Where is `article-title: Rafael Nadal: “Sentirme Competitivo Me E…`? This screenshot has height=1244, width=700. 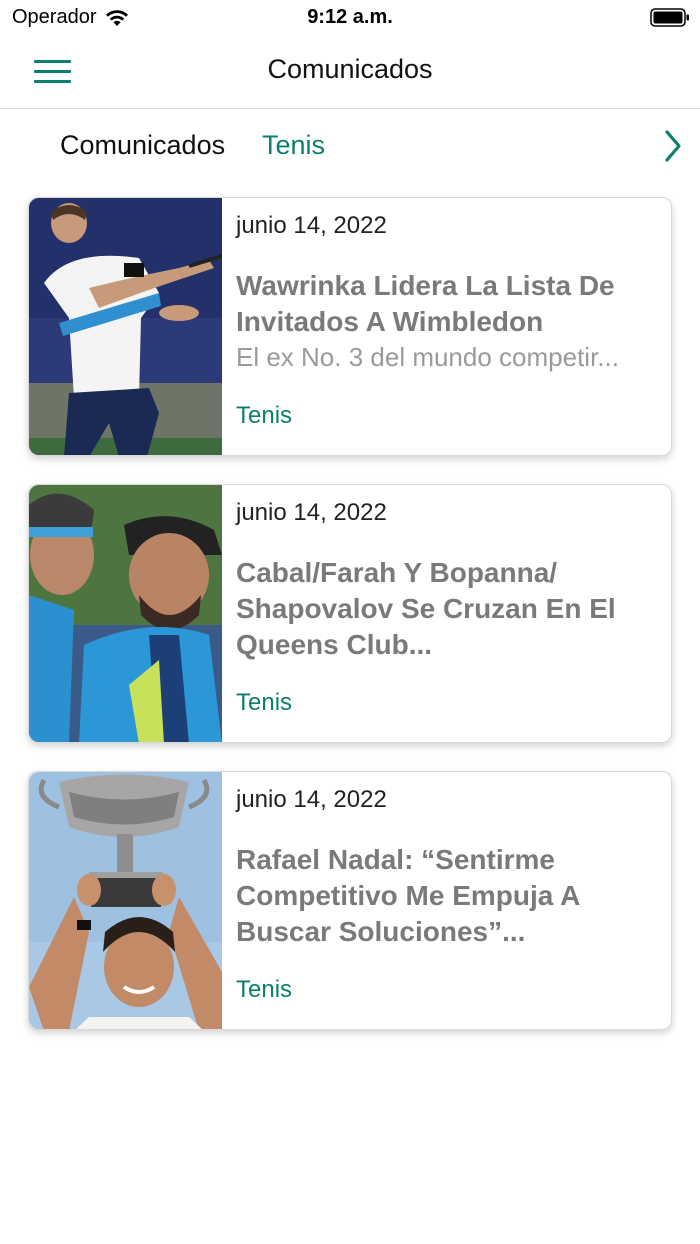
article-title: Rafael Nadal: “Sentirme Competitivo Me E… is located at coordinates (408, 895).